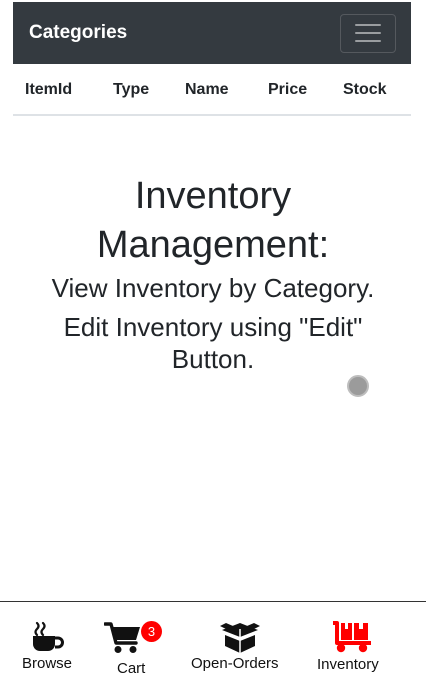 The image size is (426, 692). Describe the element at coordinates (288, 89) in the screenshot. I see `column-header-price: Price` at that location.